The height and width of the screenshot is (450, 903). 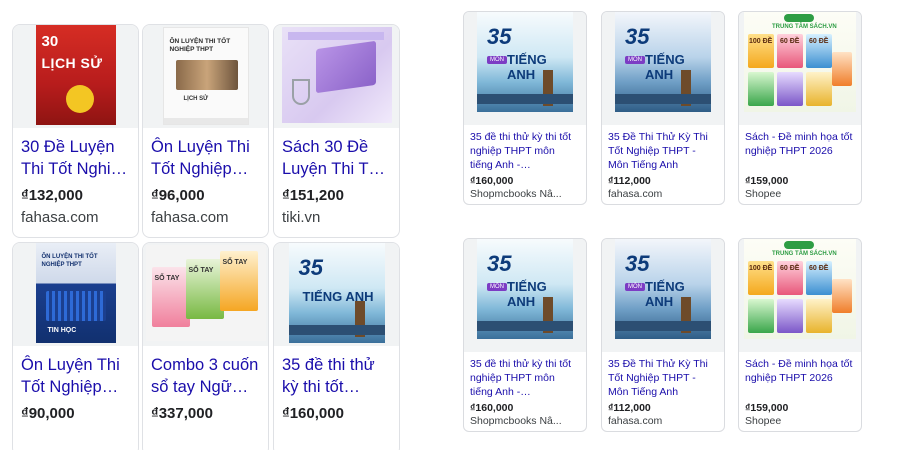 What do you see at coordinates (178, 195) in the screenshot?
I see `product-price: ₫96,000` at bounding box center [178, 195].